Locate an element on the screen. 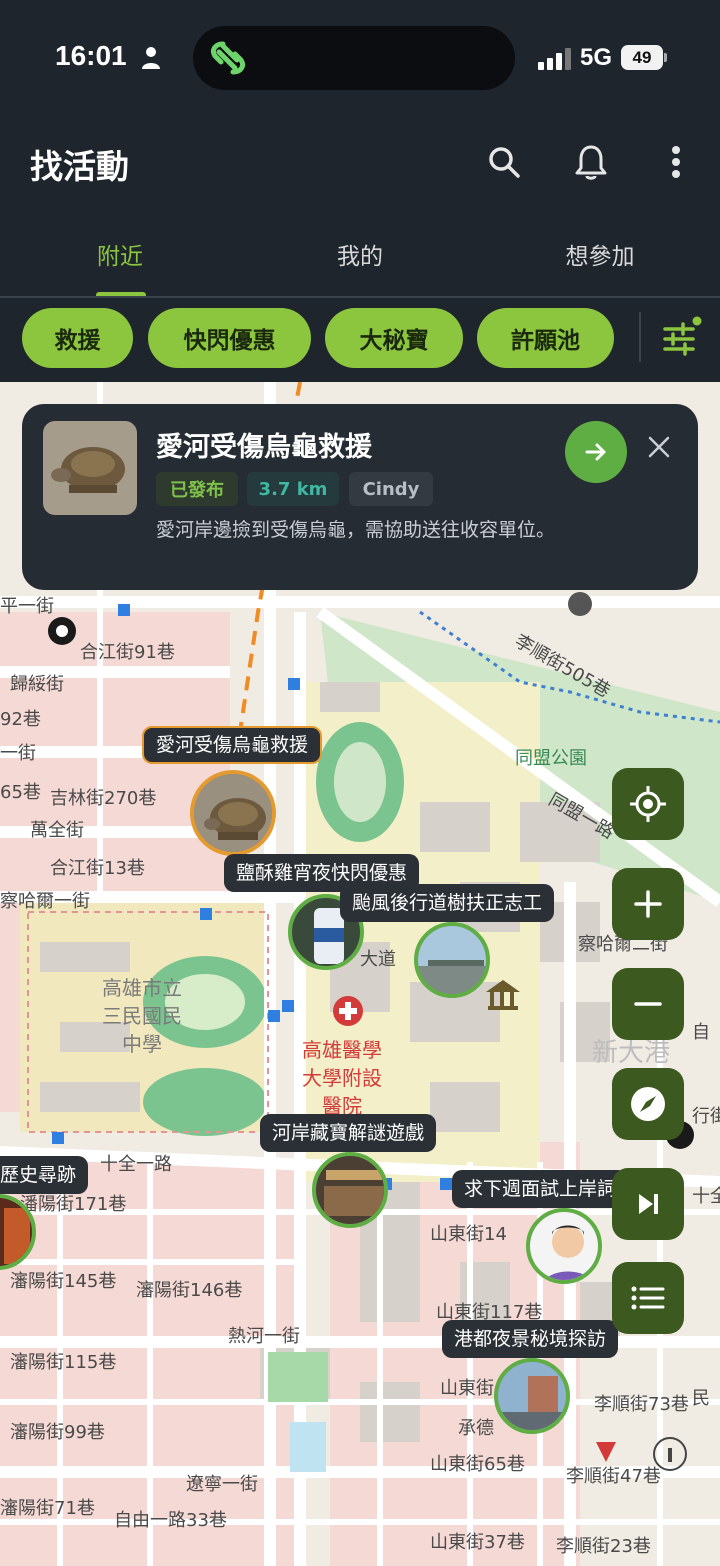 This screenshot has width=720, height=1566. map-label: 65巷 is located at coordinates (20, 792).